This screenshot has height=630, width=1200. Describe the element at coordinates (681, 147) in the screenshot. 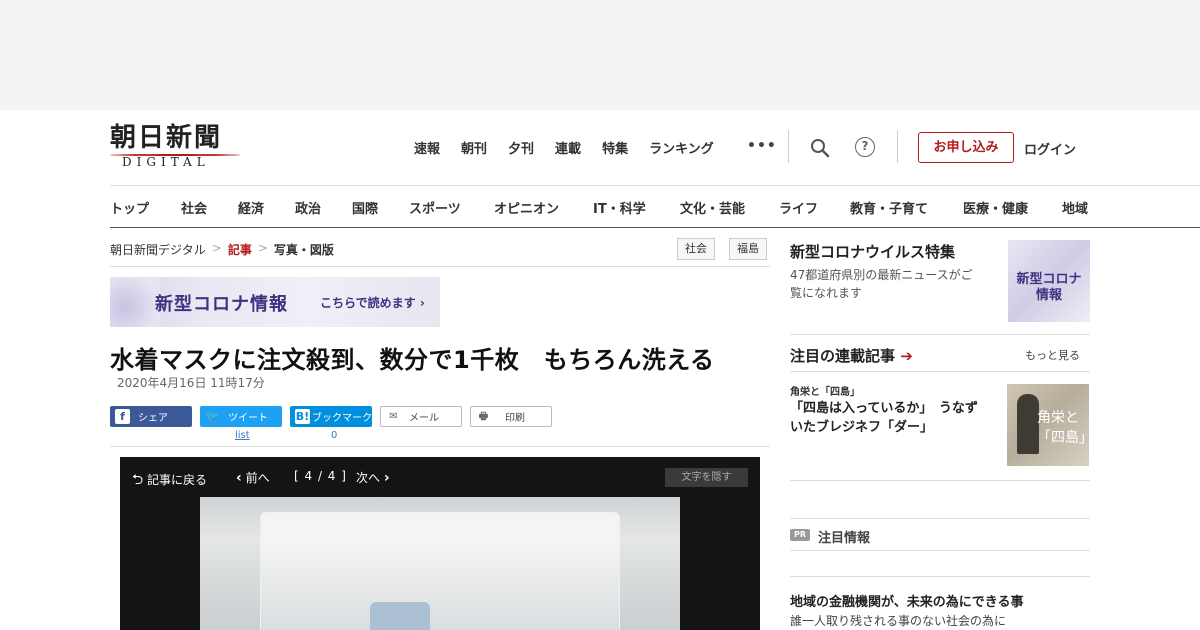

I see `topnav-ranking: ランキング` at that location.